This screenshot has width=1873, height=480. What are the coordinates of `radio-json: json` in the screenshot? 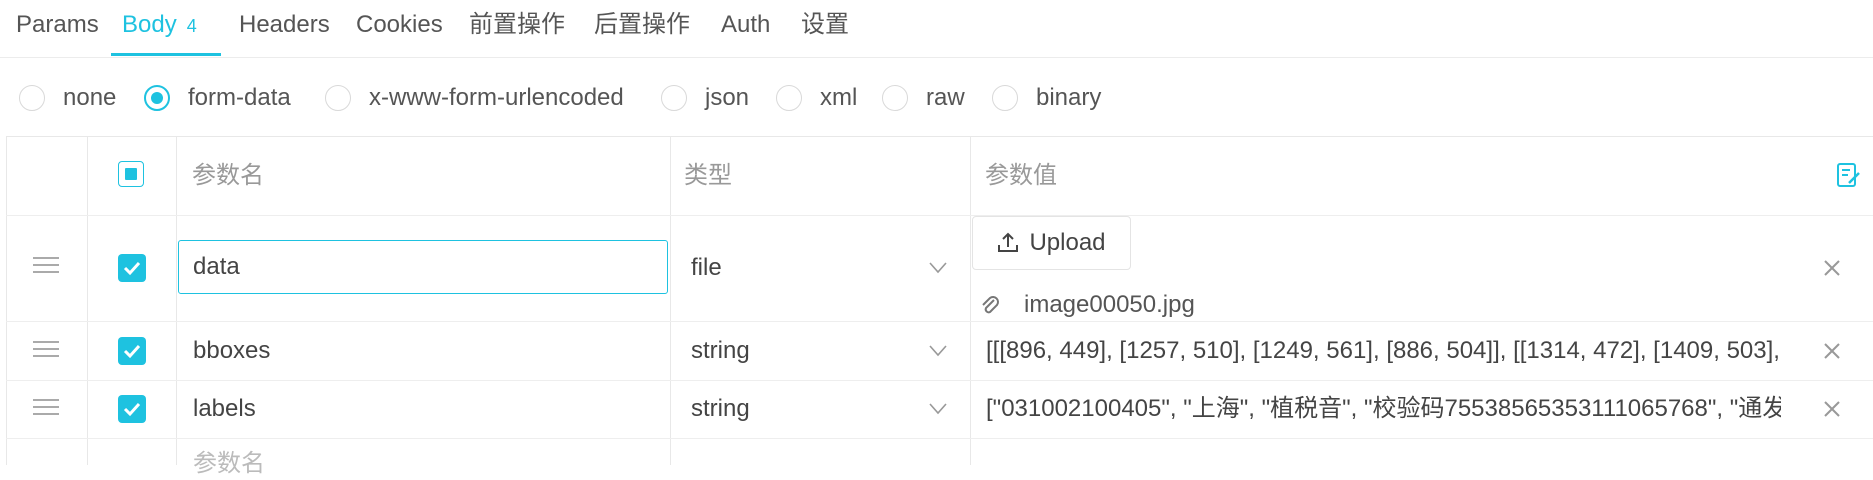 It's located at (705, 98).